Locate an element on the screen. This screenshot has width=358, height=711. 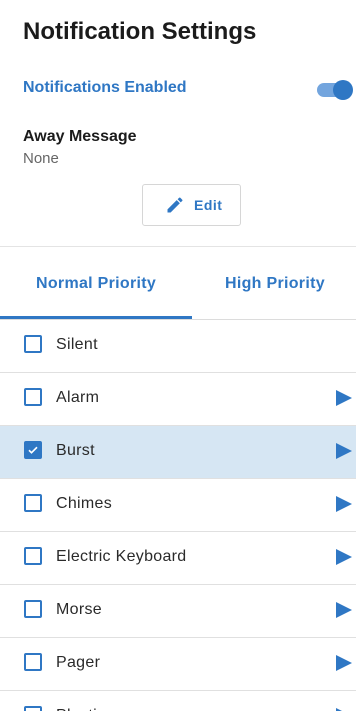
sound-label: Alarm is located at coordinates (78, 397).